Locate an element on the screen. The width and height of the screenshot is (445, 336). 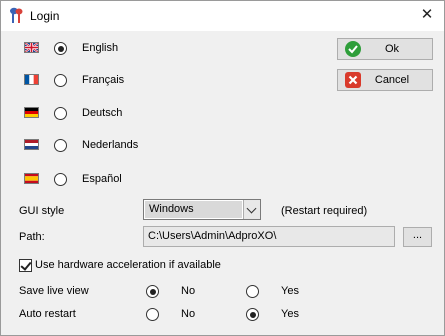
restart-required-note: (Restart required) is located at coordinates (324, 211).